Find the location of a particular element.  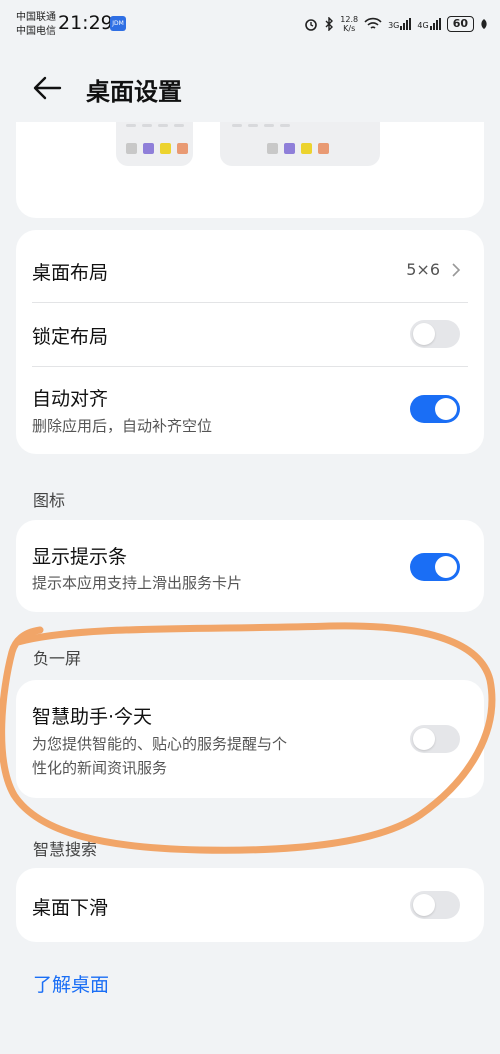

show-hint-bar-label: 显示提示条 is located at coordinates (80, 557).